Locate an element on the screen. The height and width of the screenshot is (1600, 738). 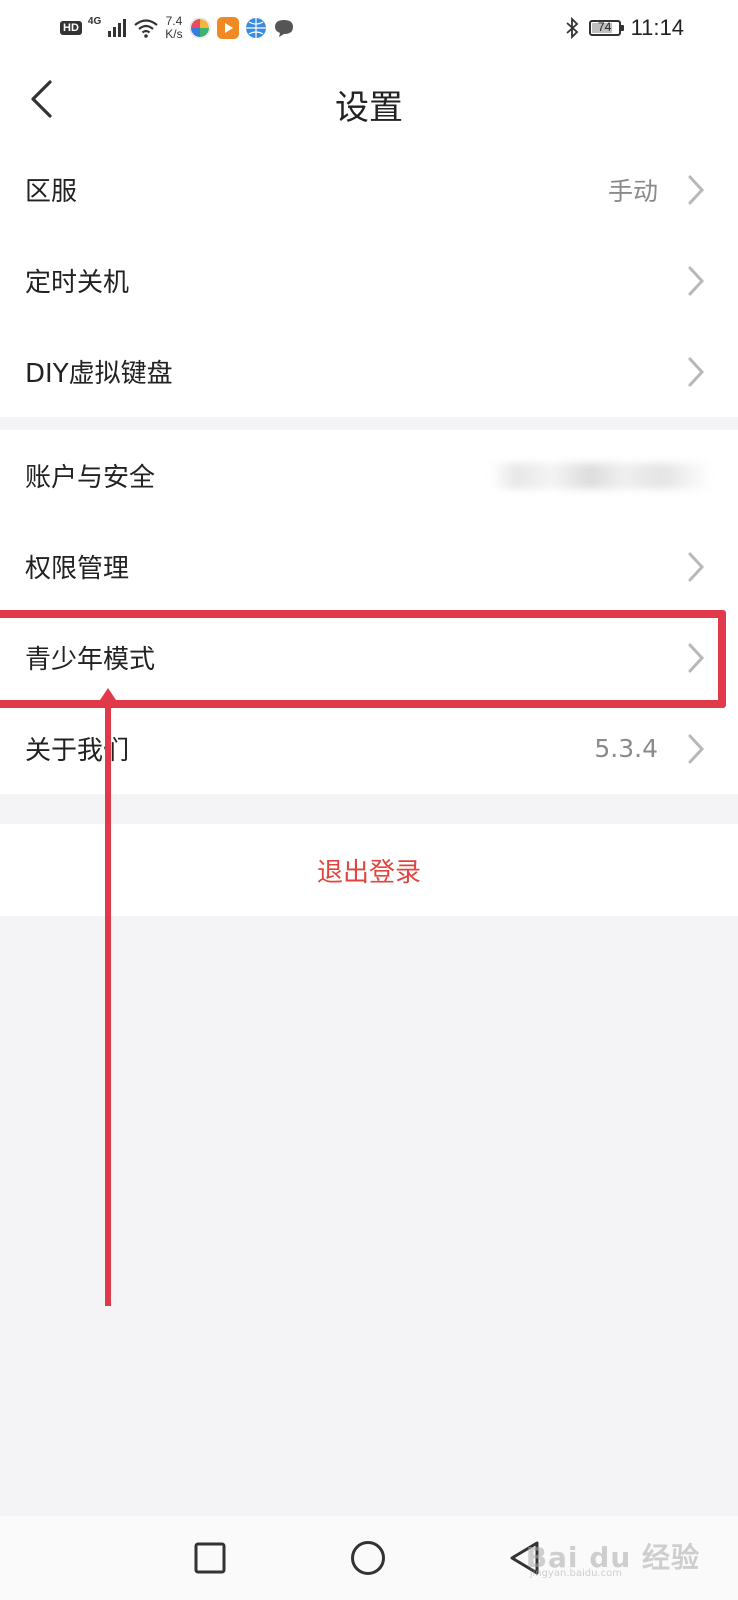
blurred-account-info is located at coordinates (601, 476).